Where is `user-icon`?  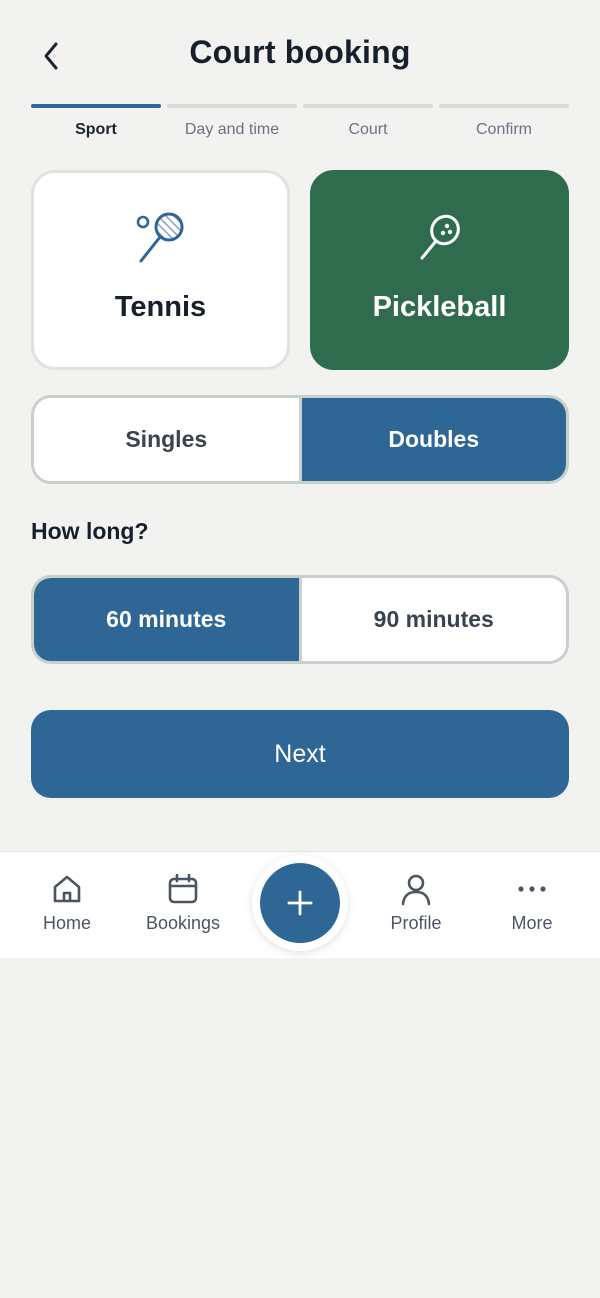 user-icon is located at coordinates (416, 890).